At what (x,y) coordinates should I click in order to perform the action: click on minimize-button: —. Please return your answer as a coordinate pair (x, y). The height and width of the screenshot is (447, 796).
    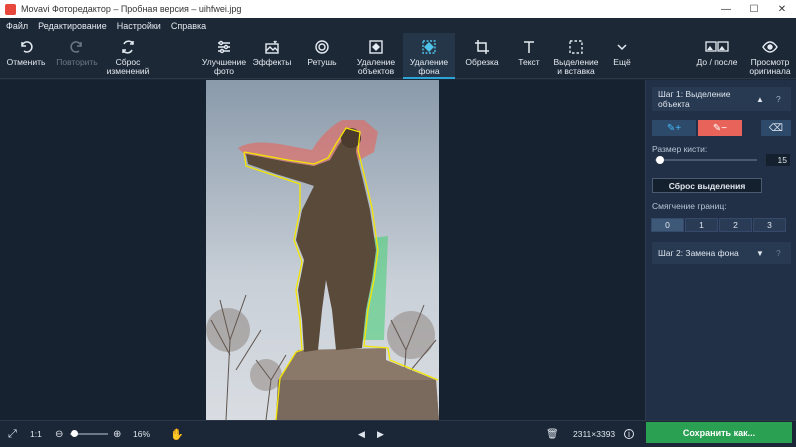
    Looking at the image, I should click on (726, 9).